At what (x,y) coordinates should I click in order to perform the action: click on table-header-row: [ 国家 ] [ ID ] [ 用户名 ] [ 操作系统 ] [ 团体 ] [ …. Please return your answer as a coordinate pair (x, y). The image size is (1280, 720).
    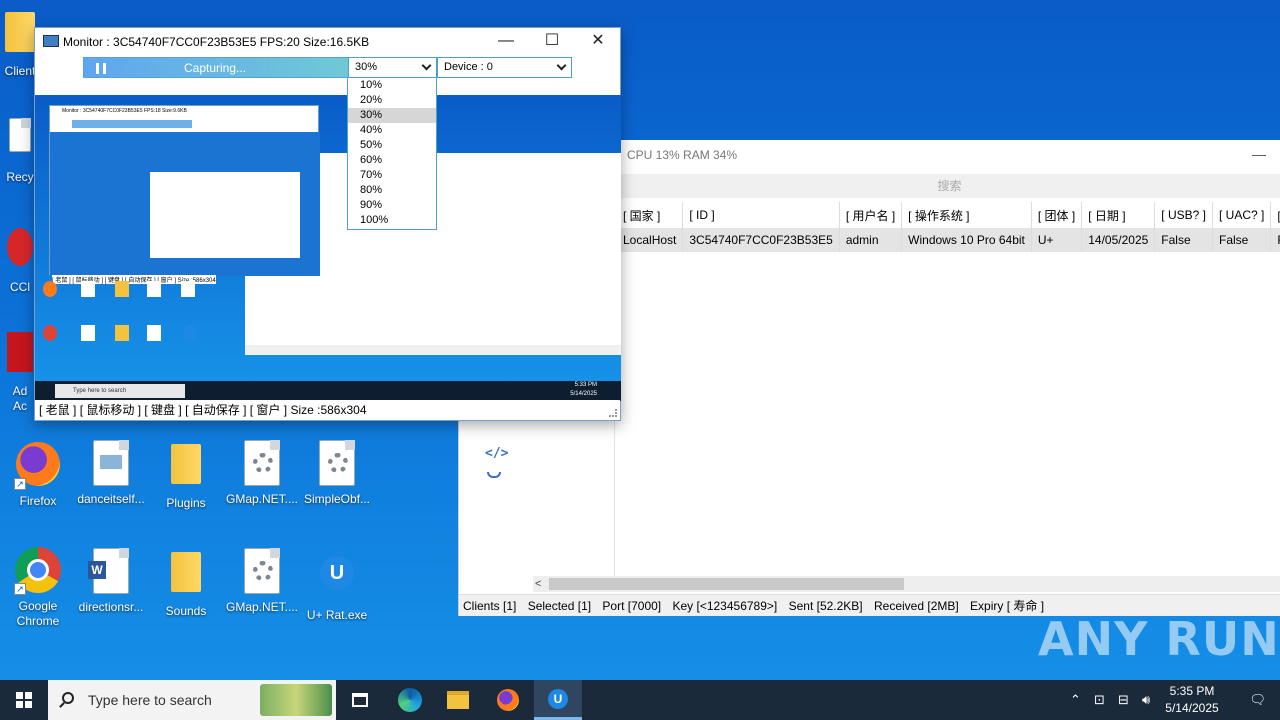
    Looking at the image, I should click on (948, 215).